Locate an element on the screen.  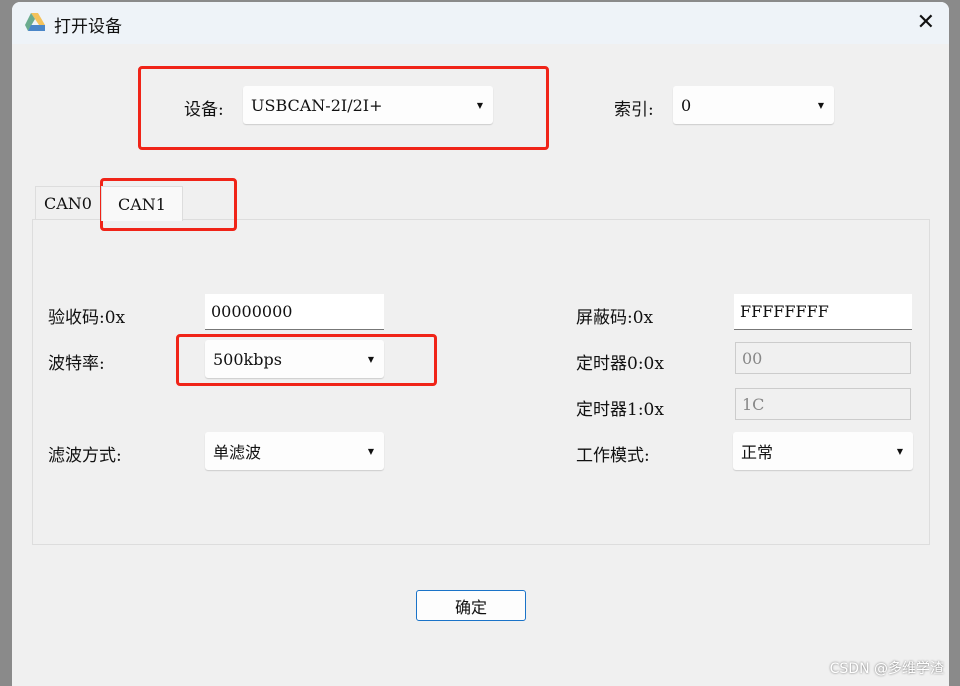
device-label: 设备: is located at coordinates (204, 110).